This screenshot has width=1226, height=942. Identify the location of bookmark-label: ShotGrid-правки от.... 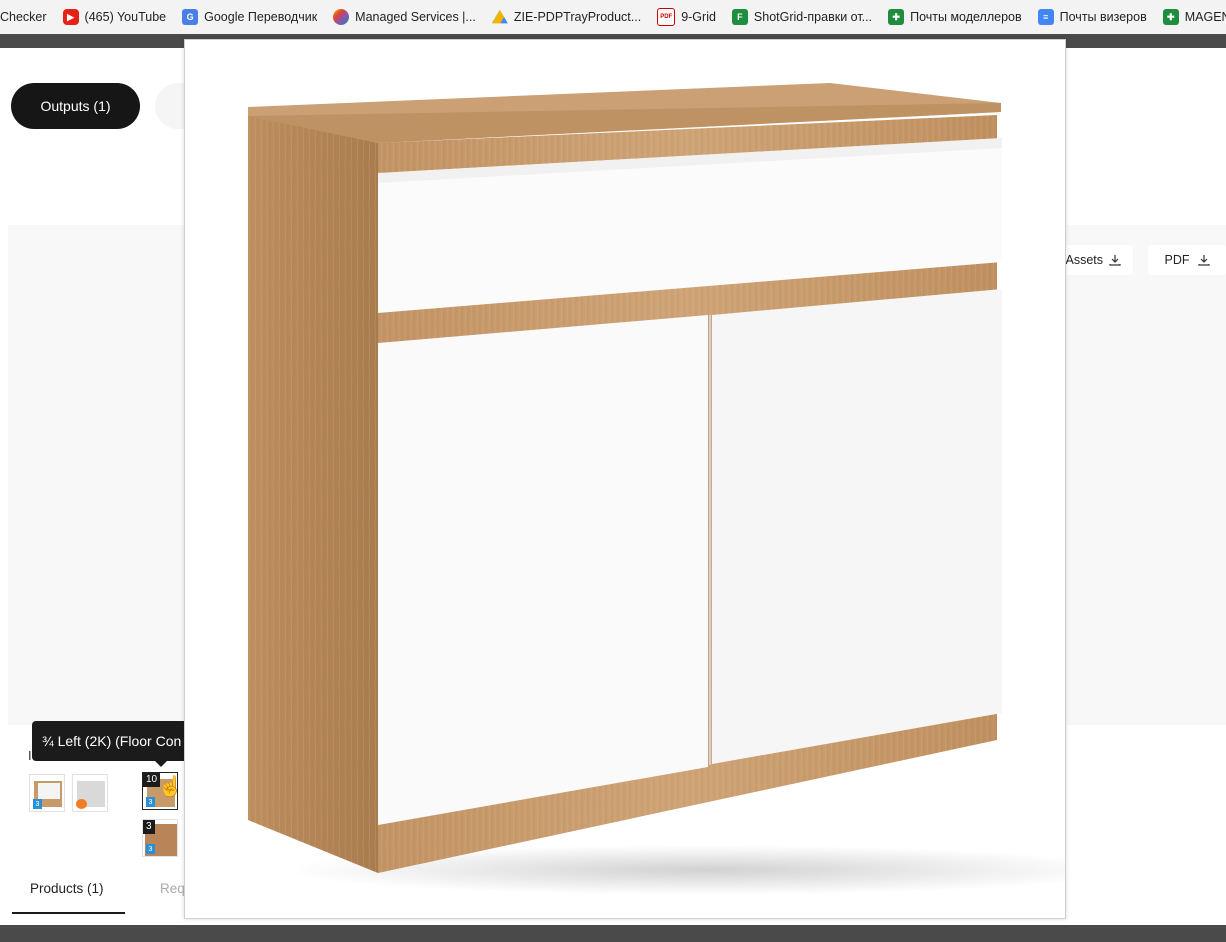
(813, 17).